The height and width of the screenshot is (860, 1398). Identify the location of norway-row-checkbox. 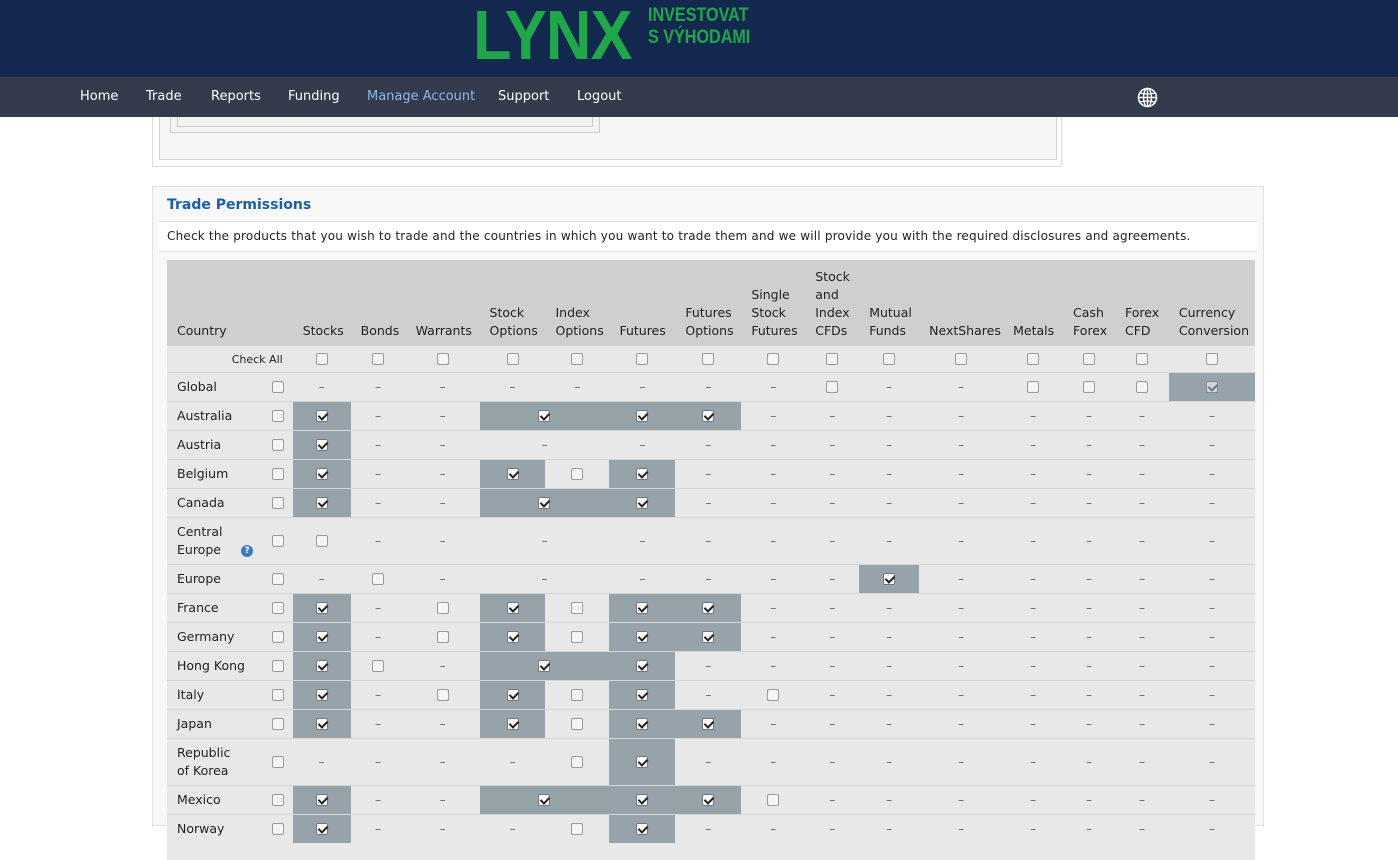
(277, 829).